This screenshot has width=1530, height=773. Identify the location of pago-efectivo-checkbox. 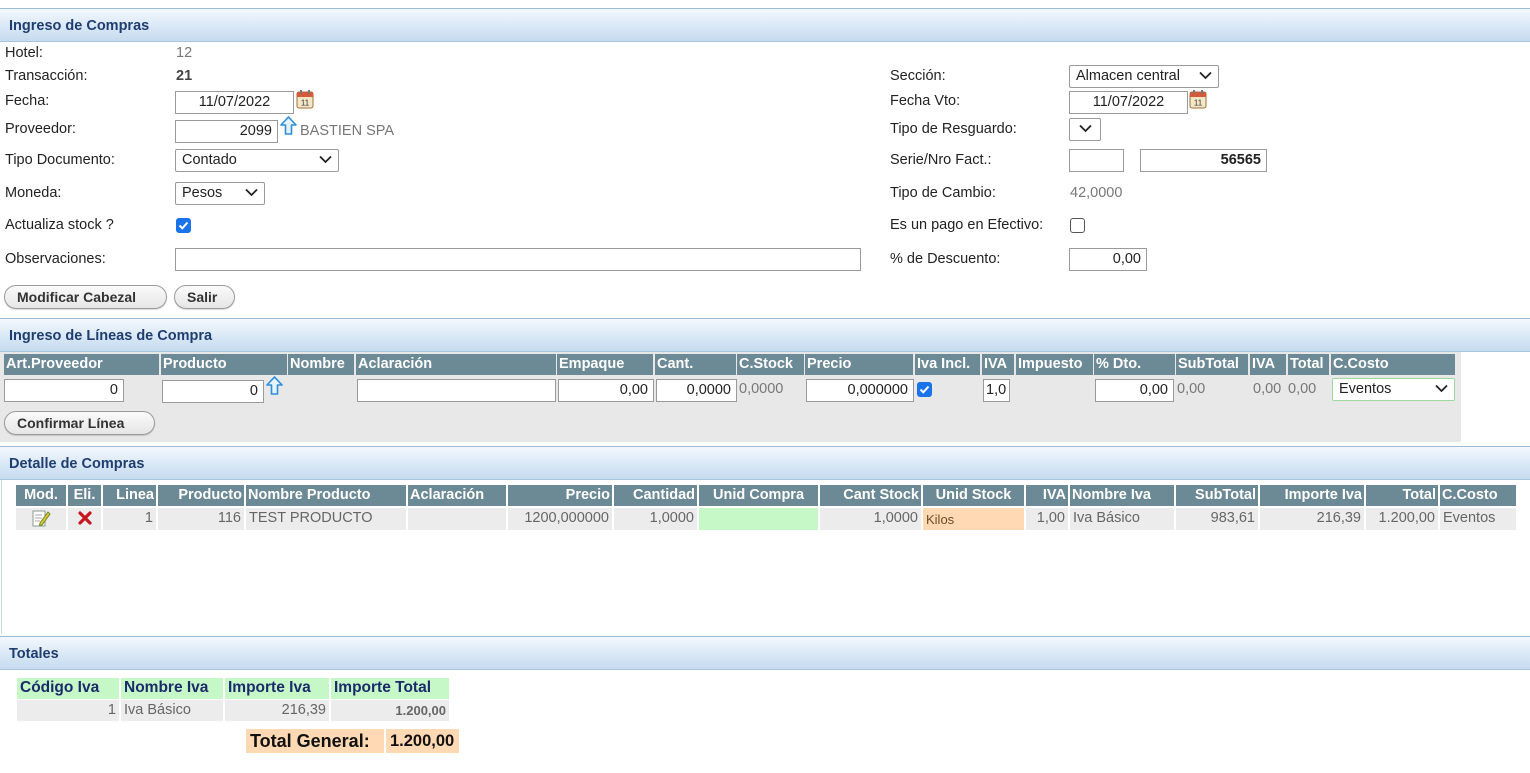
(1077, 225).